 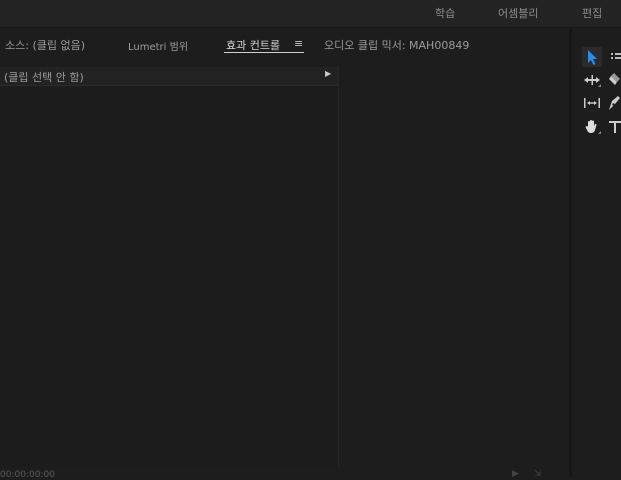 I want to click on hand-tool-icon, so click(x=592, y=127).